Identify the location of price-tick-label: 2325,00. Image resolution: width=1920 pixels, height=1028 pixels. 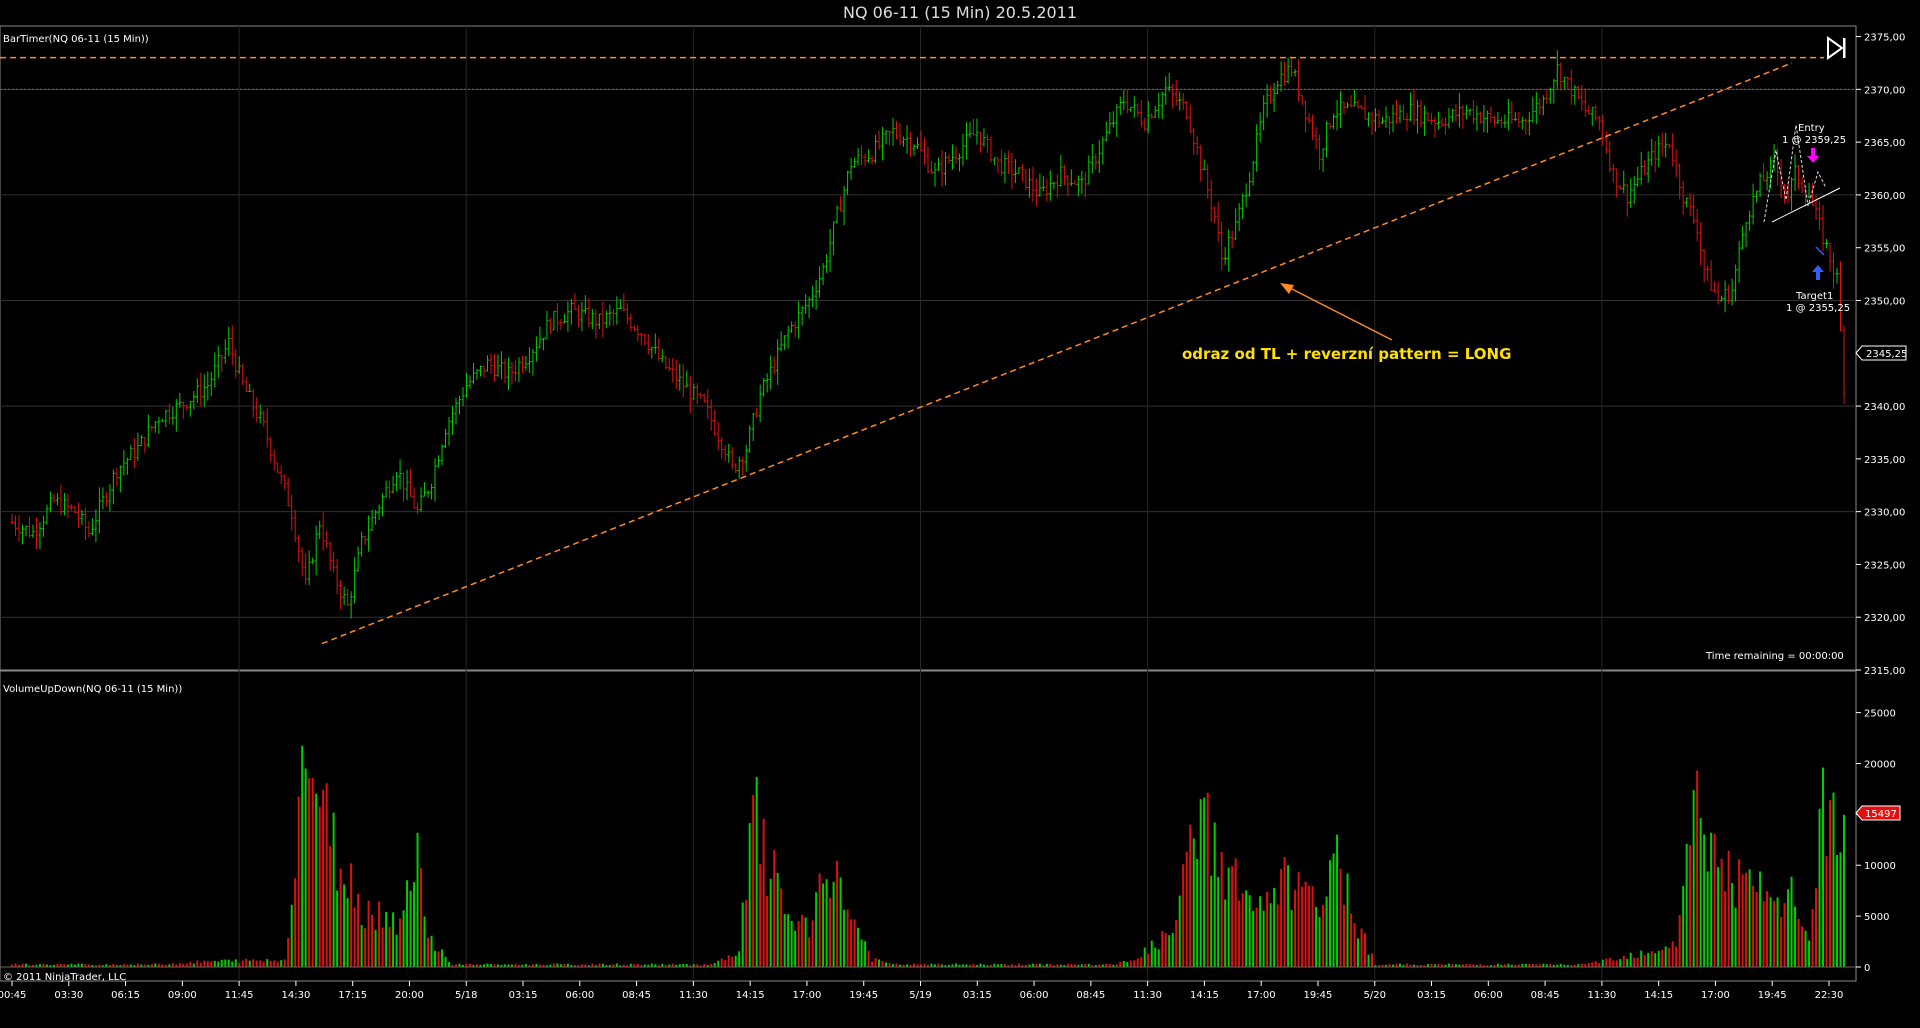
(1884, 565).